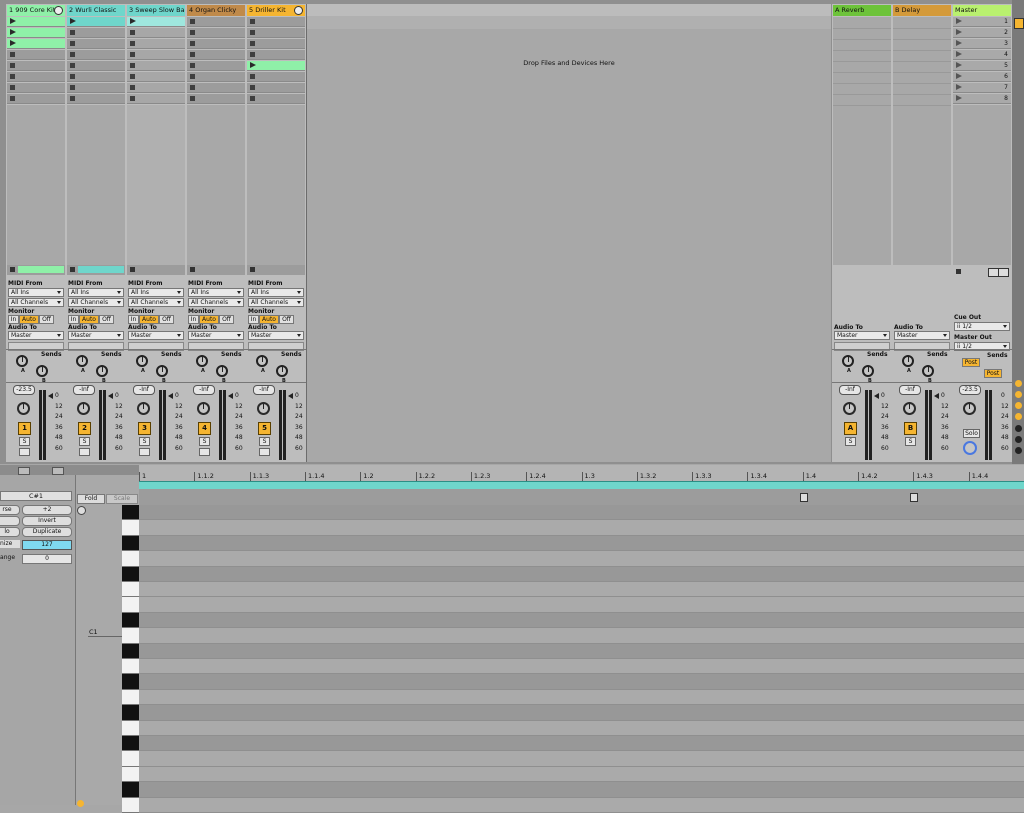 The height and width of the screenshot is (813, 1024). What do you see at coordinates (133, 319) in the screenshot?
I see `monitor-in-button: In` at bounding box center [133, 319].